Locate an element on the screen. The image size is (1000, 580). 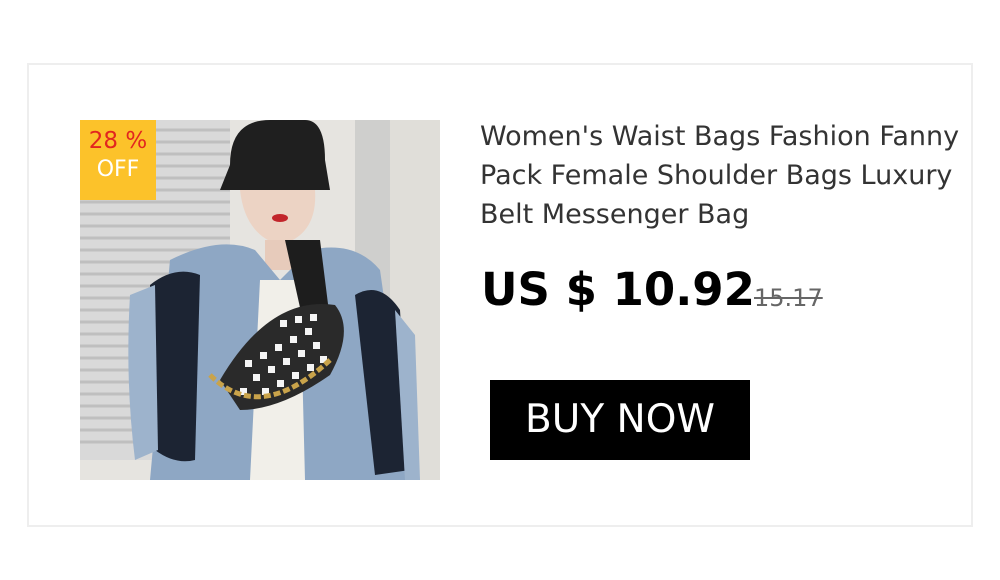
discount-badge: 28 % OFF is located at coordinates (118, 160).